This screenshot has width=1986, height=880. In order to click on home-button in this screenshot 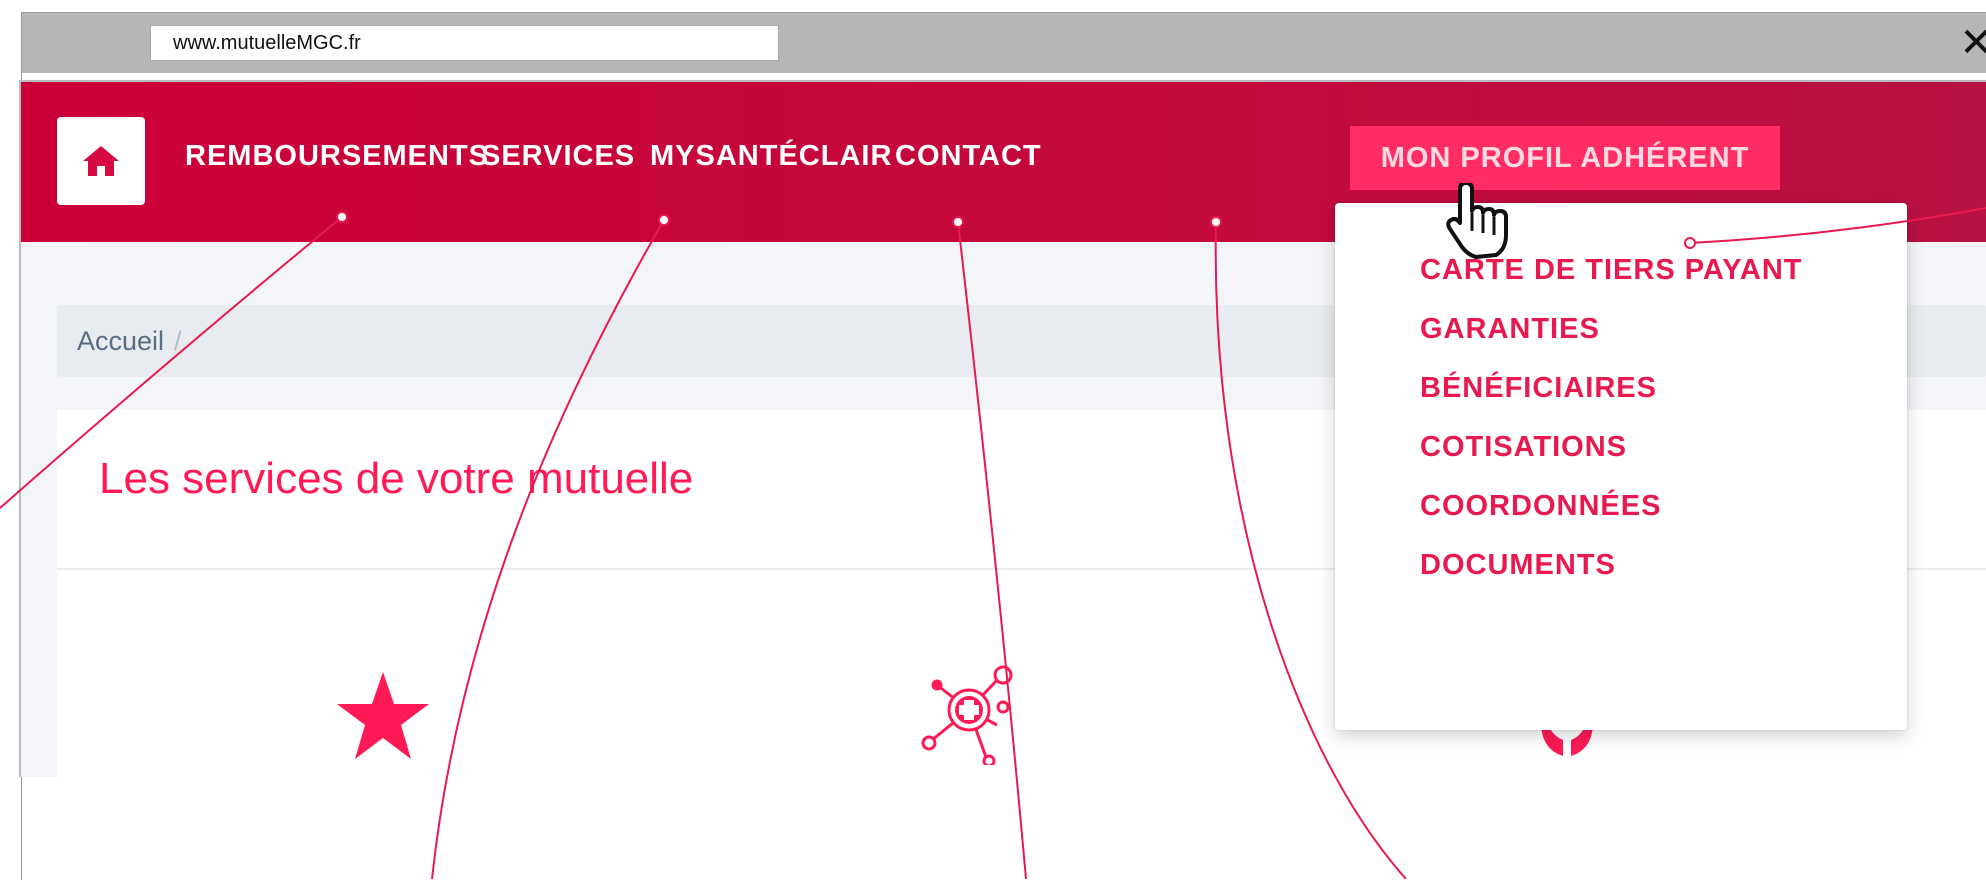, I will do `click(101, 161)`.